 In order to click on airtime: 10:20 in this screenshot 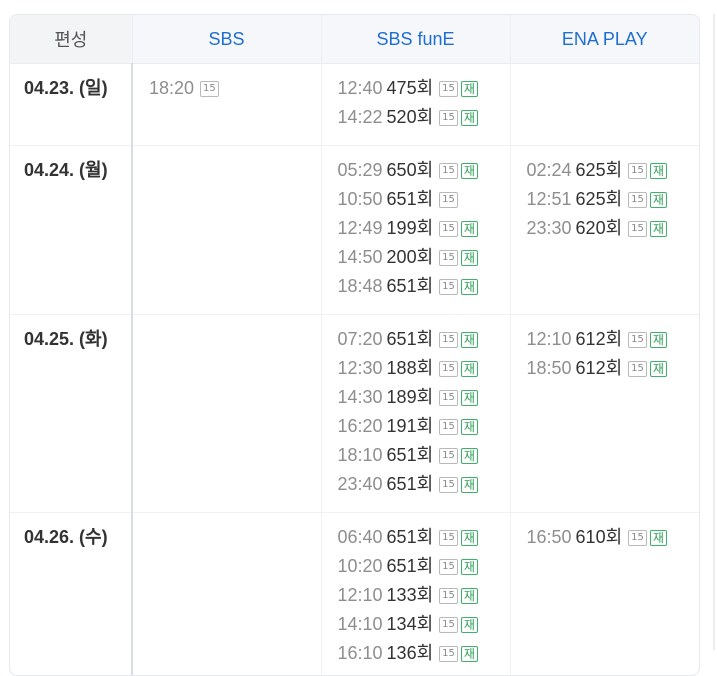, I will do `click(360, 566)`.